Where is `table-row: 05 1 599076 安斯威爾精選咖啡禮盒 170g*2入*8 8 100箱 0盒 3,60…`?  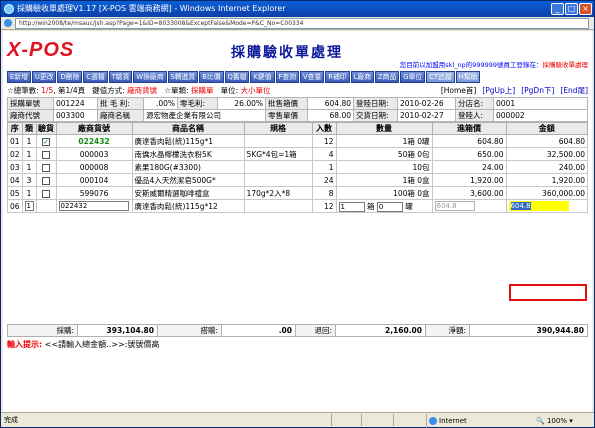 table-row: 05 1 599076 安斯威爾精選咖啡禮盒 170g*2入*8 8 100箱 0盒 3,60… is located at coordinates (298, 193).